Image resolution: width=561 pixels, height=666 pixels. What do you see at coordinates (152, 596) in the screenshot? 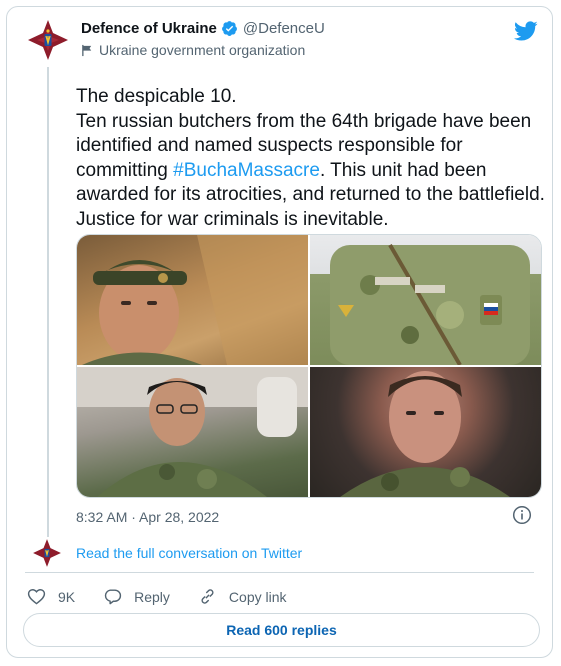
I see `reply-label: Reply` at bounding box center [152, 596].